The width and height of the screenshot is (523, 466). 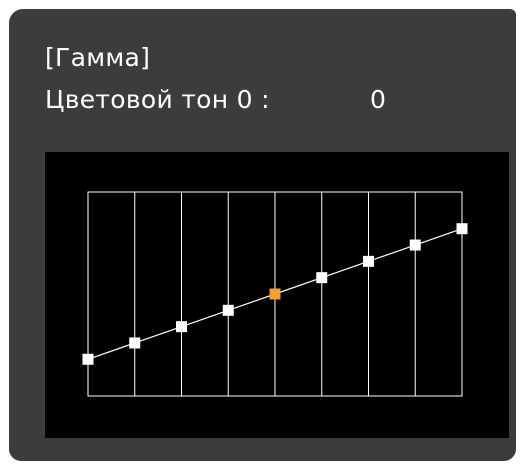 I want to click on tone-value: 0, so click(x=378, y=99).